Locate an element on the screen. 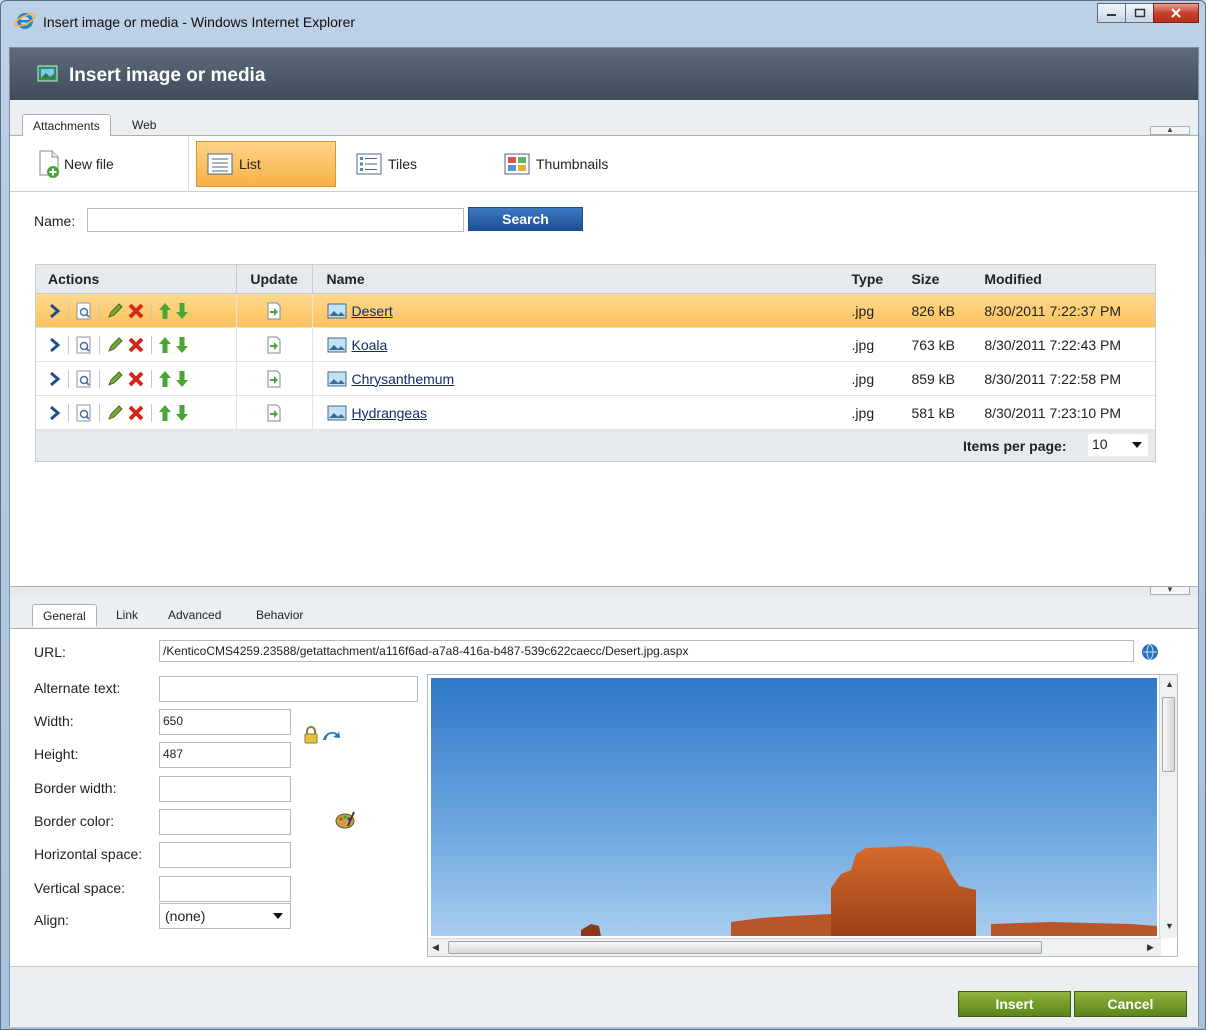  scroll-down-icon: ▼ is located at coordinates (1169, 926).